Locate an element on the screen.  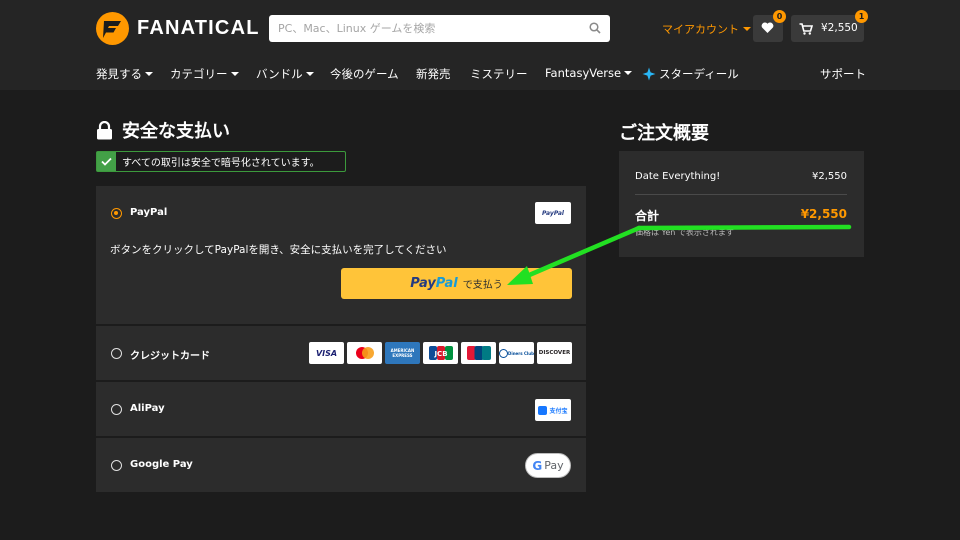
discover-icon: DISCOVER is located at coordinates (554, 353).